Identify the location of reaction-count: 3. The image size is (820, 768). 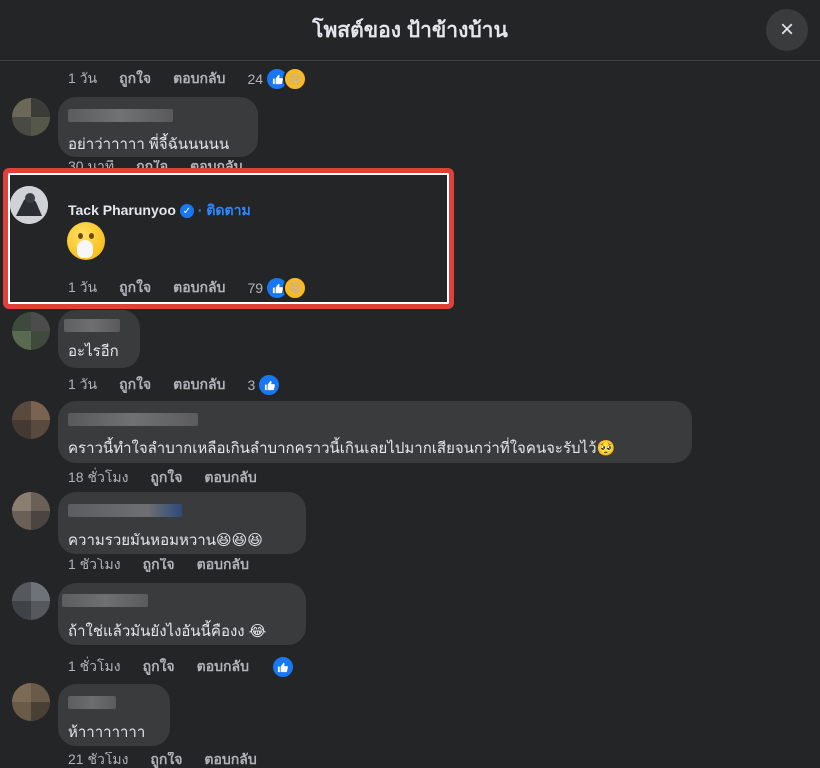
(251, 385).